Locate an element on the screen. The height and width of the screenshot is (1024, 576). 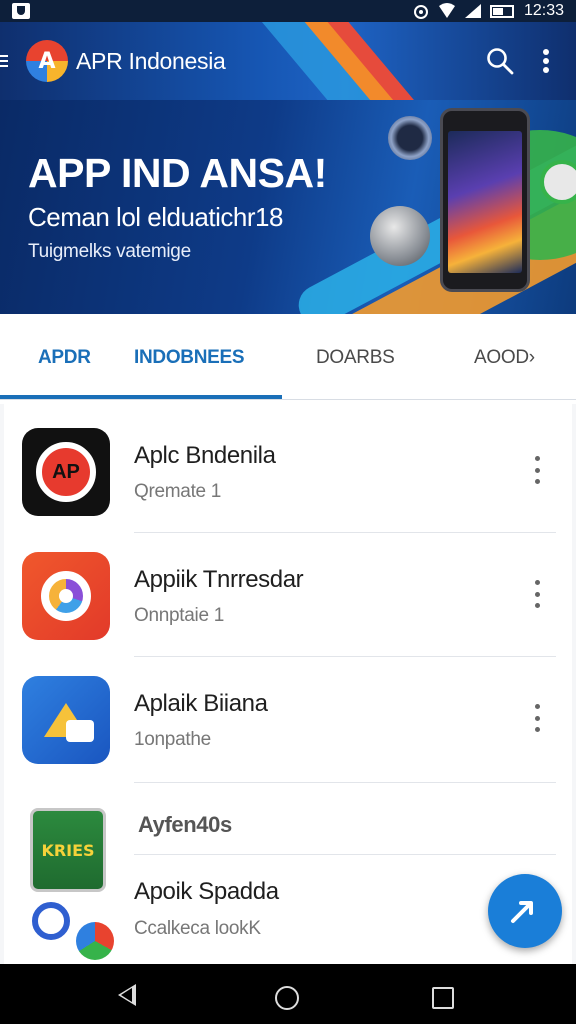
smartphone-illustration is located at coordinates (485, 200).